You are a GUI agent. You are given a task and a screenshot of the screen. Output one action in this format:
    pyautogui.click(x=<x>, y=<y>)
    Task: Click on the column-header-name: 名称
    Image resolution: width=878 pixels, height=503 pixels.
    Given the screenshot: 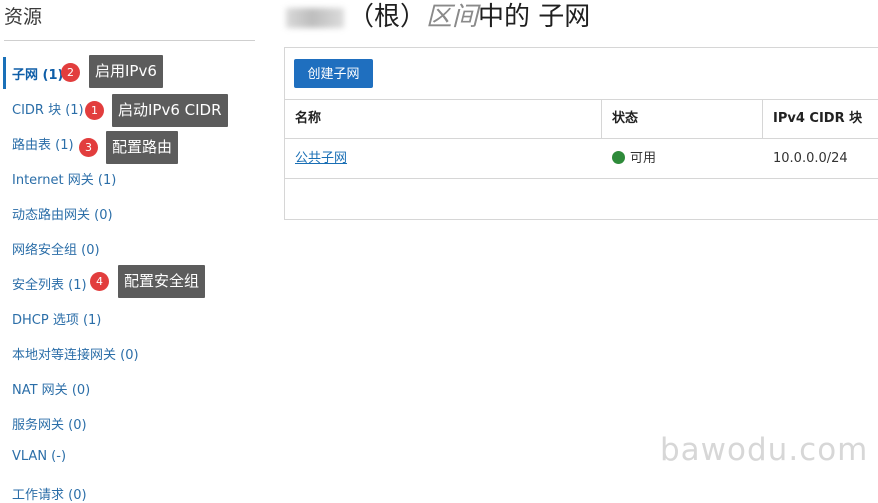 What is the action you would take?
    pyautogui.click(x=308, y=119)
    